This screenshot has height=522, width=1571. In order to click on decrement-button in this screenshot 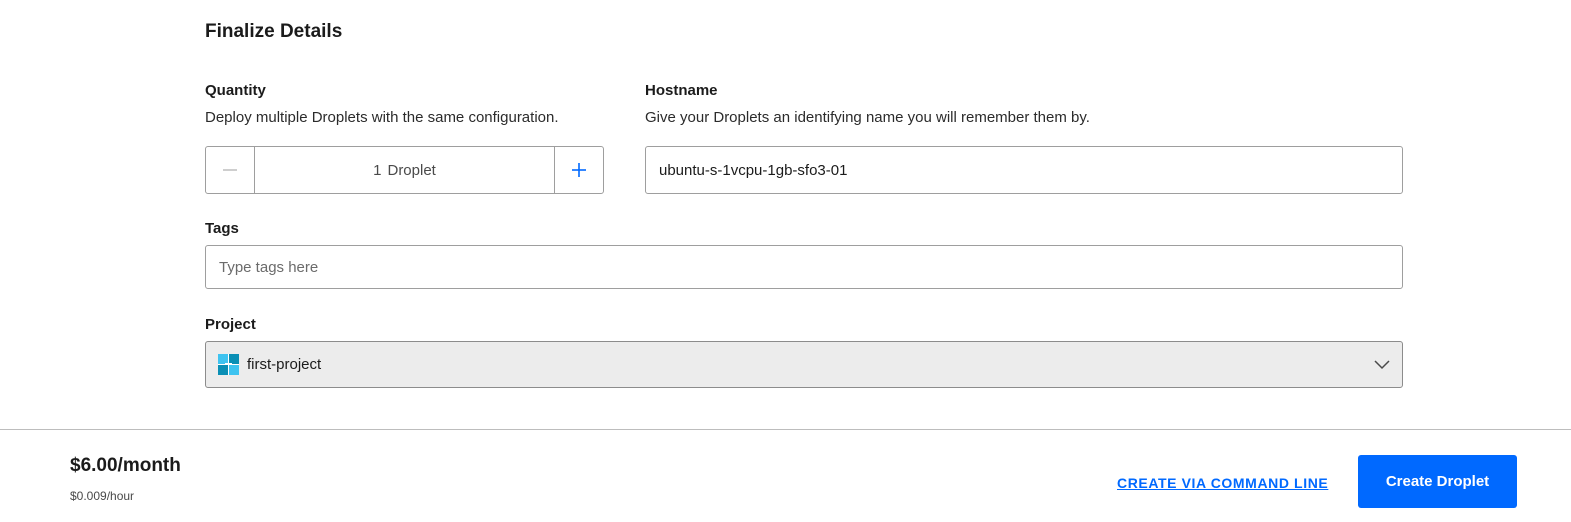, I will do `click(230, 170)`.